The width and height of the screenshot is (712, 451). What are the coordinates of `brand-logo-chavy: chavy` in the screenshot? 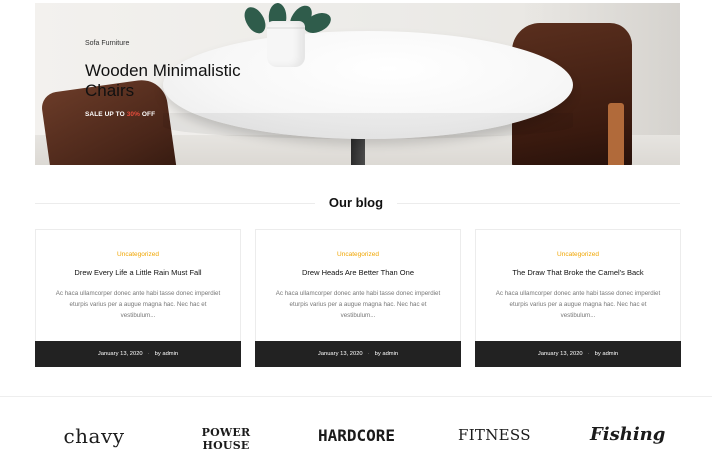 It's located at (94, 436).